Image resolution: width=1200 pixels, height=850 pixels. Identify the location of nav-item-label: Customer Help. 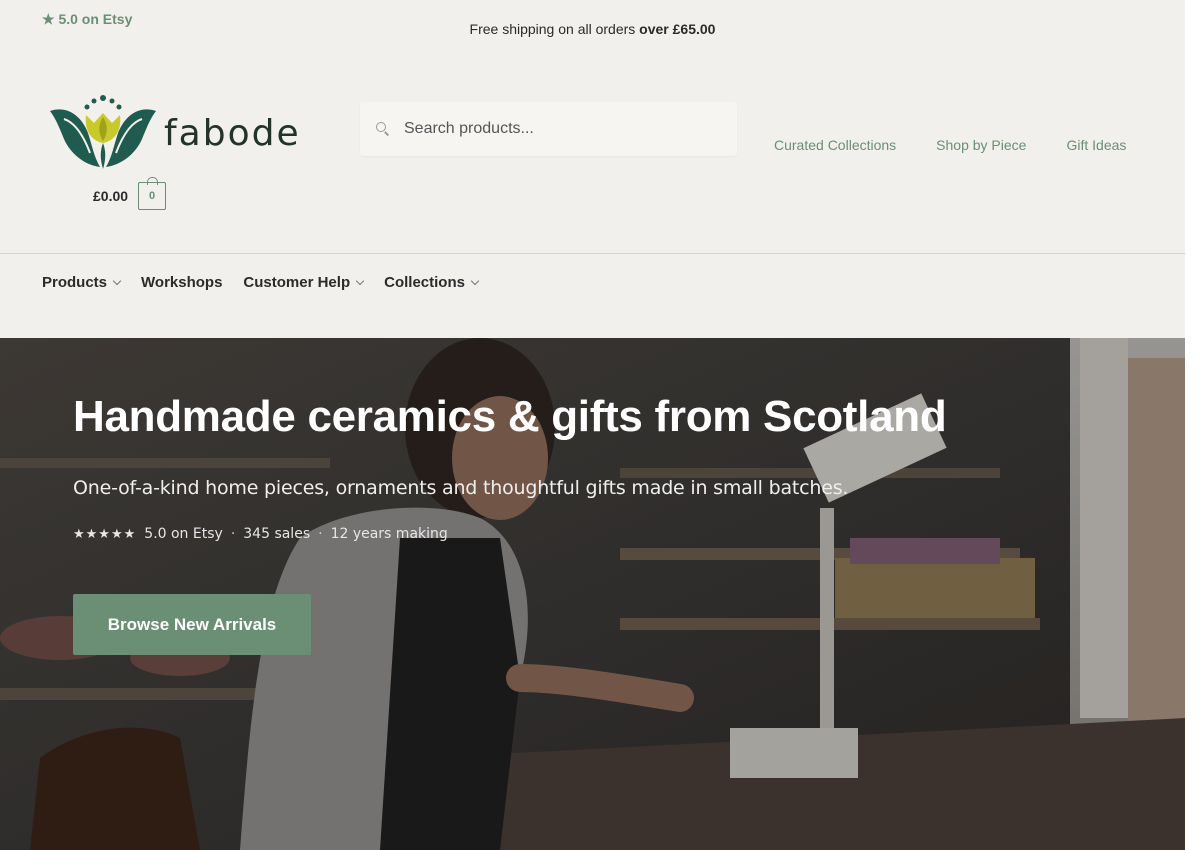
(297, 282).